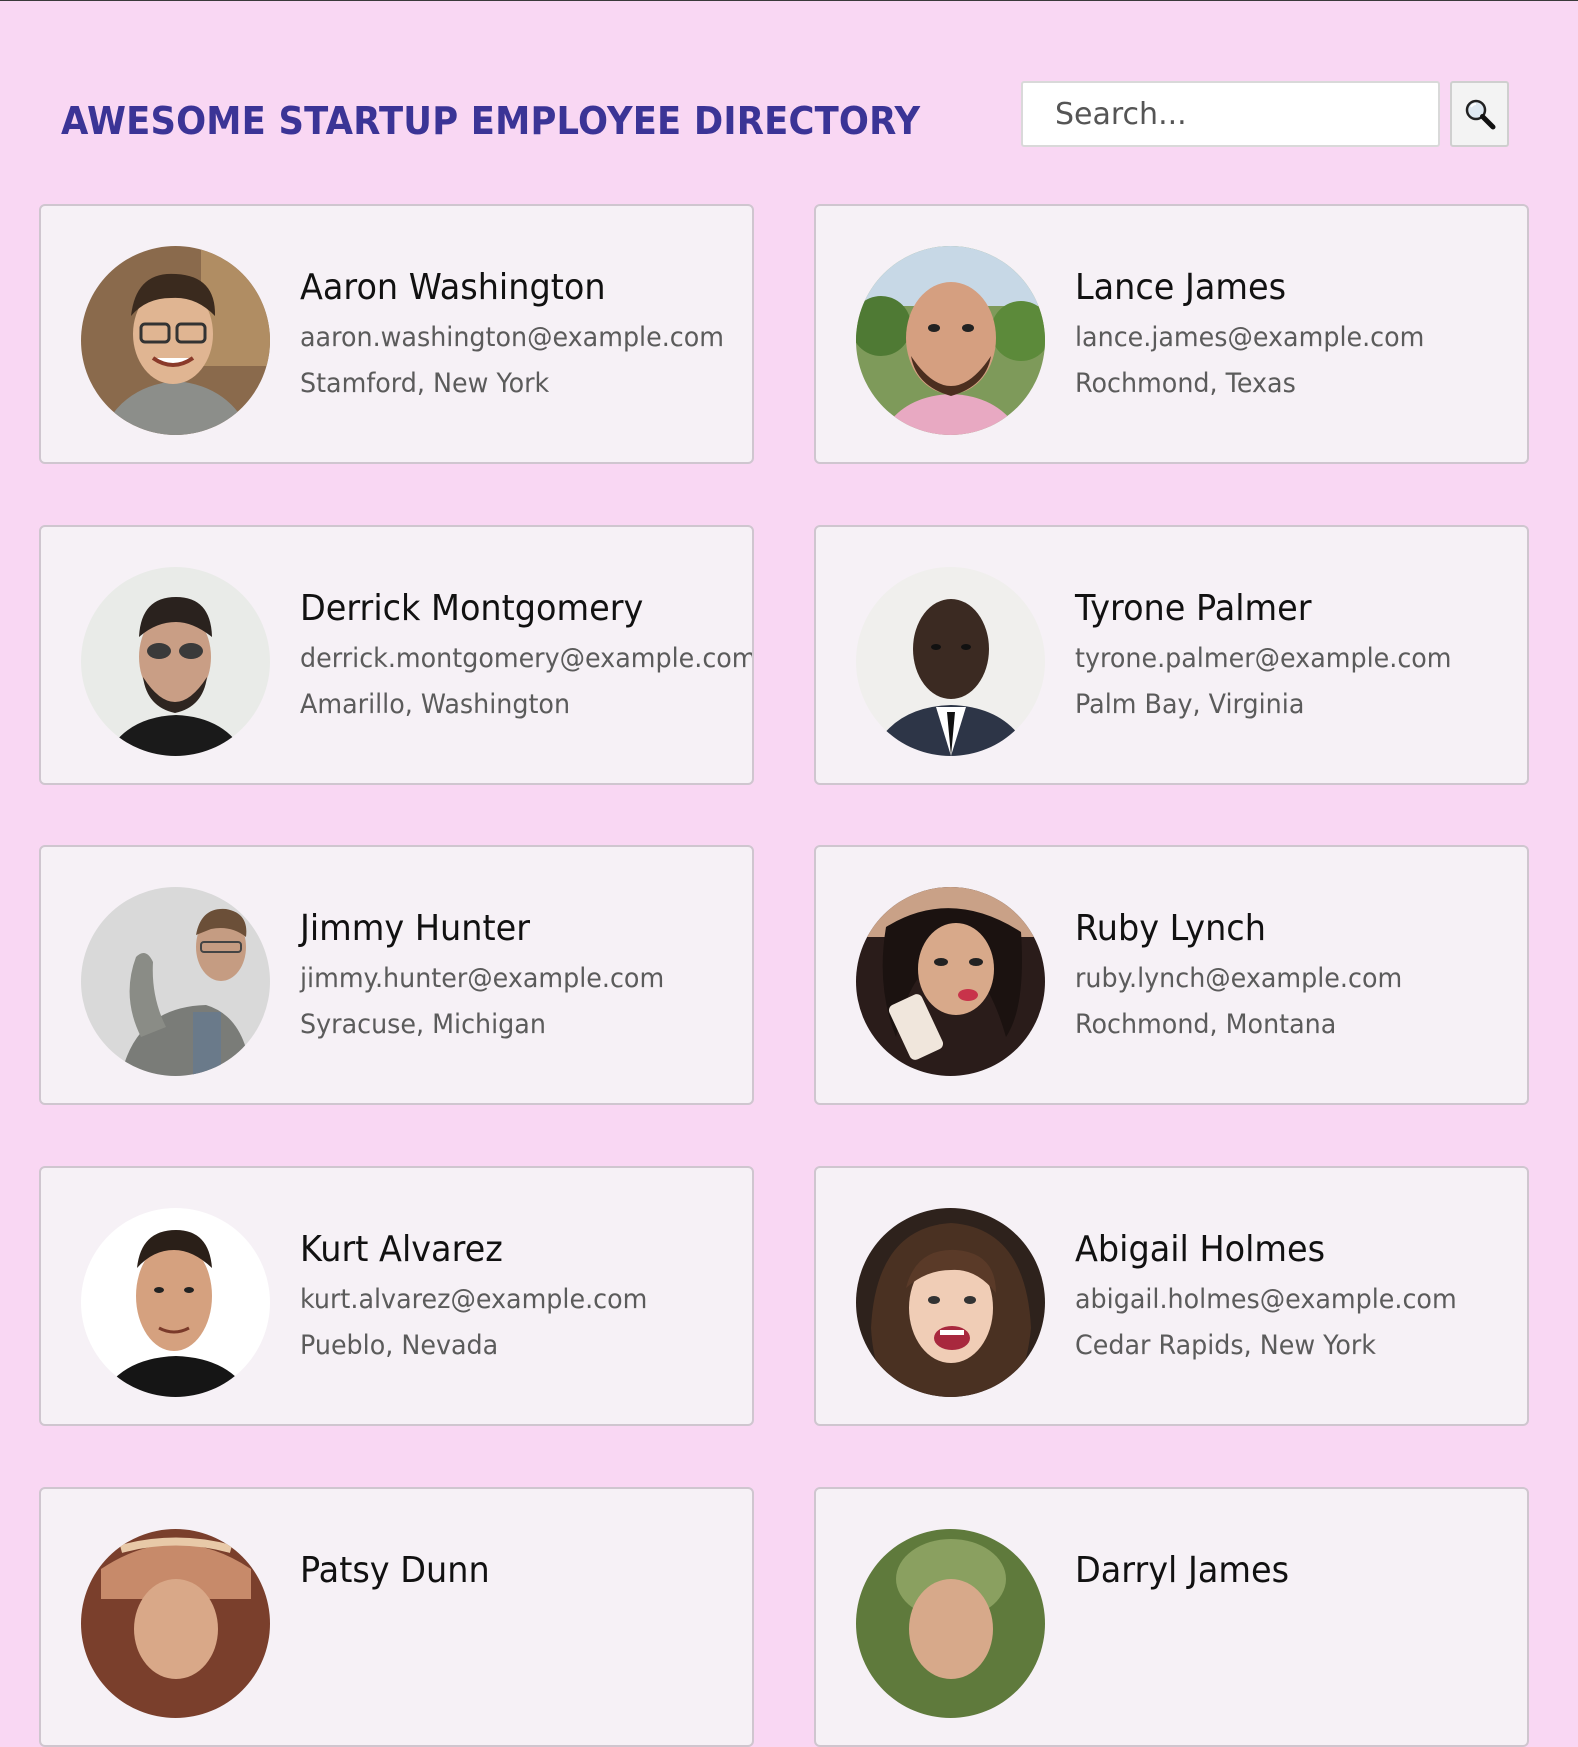  I want to click on employee-name: Aaron Washington, so click(453, 287).